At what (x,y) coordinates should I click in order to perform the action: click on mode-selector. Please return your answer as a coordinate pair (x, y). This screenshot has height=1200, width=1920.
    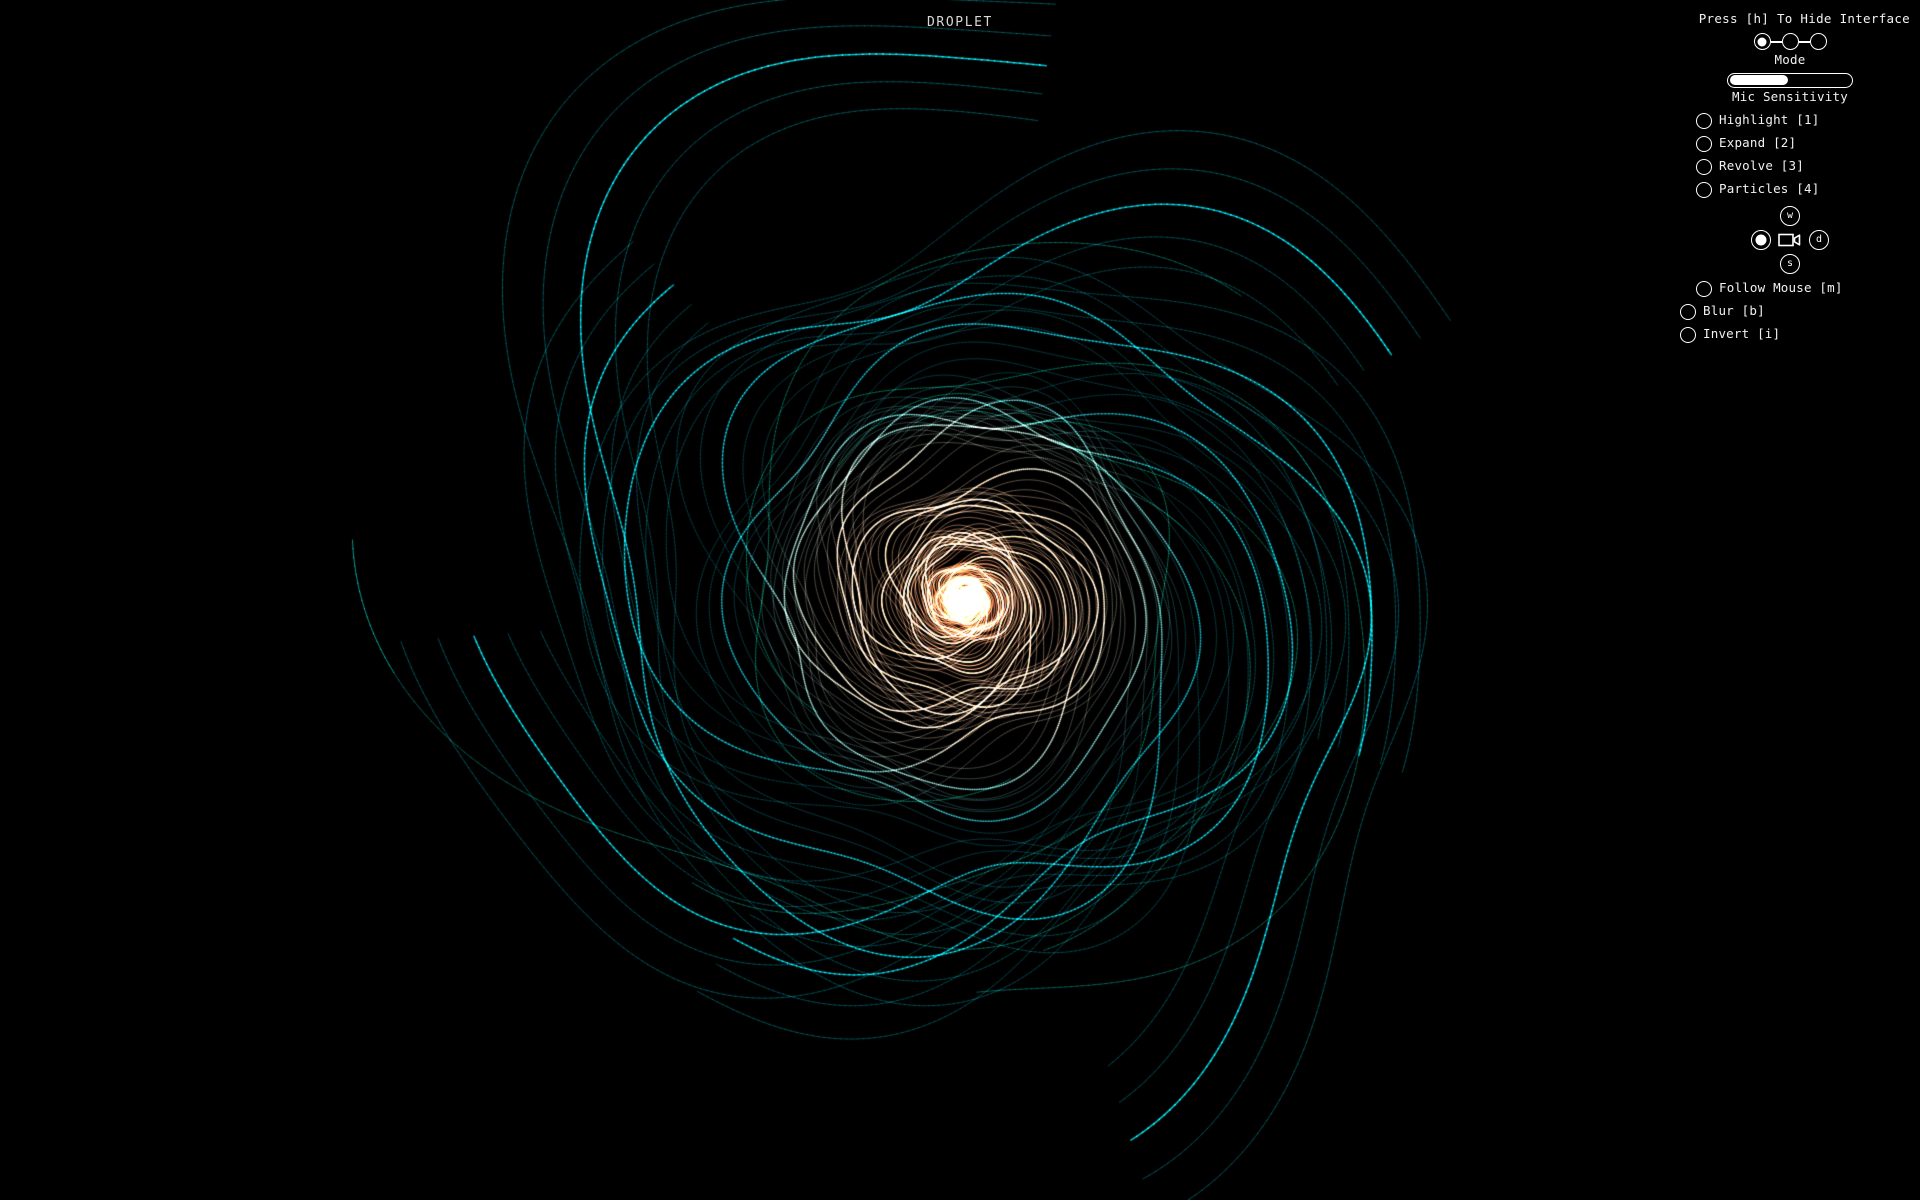
    Looking at the image, I should click on (1790, 42).